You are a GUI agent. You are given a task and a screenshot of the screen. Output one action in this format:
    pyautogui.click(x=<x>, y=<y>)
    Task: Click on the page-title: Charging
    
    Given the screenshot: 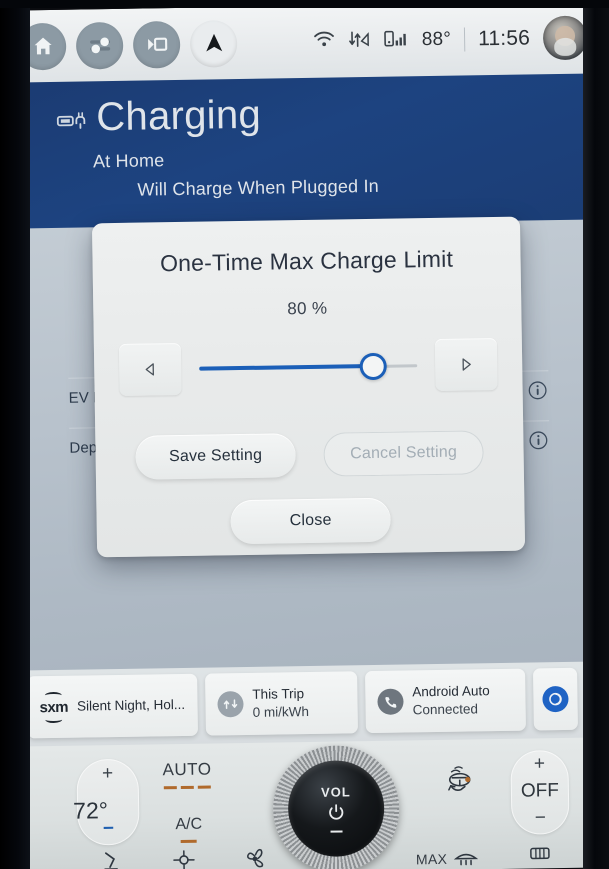 What is the action you would take?
    pyautogui.click(x=178, y=116)
    